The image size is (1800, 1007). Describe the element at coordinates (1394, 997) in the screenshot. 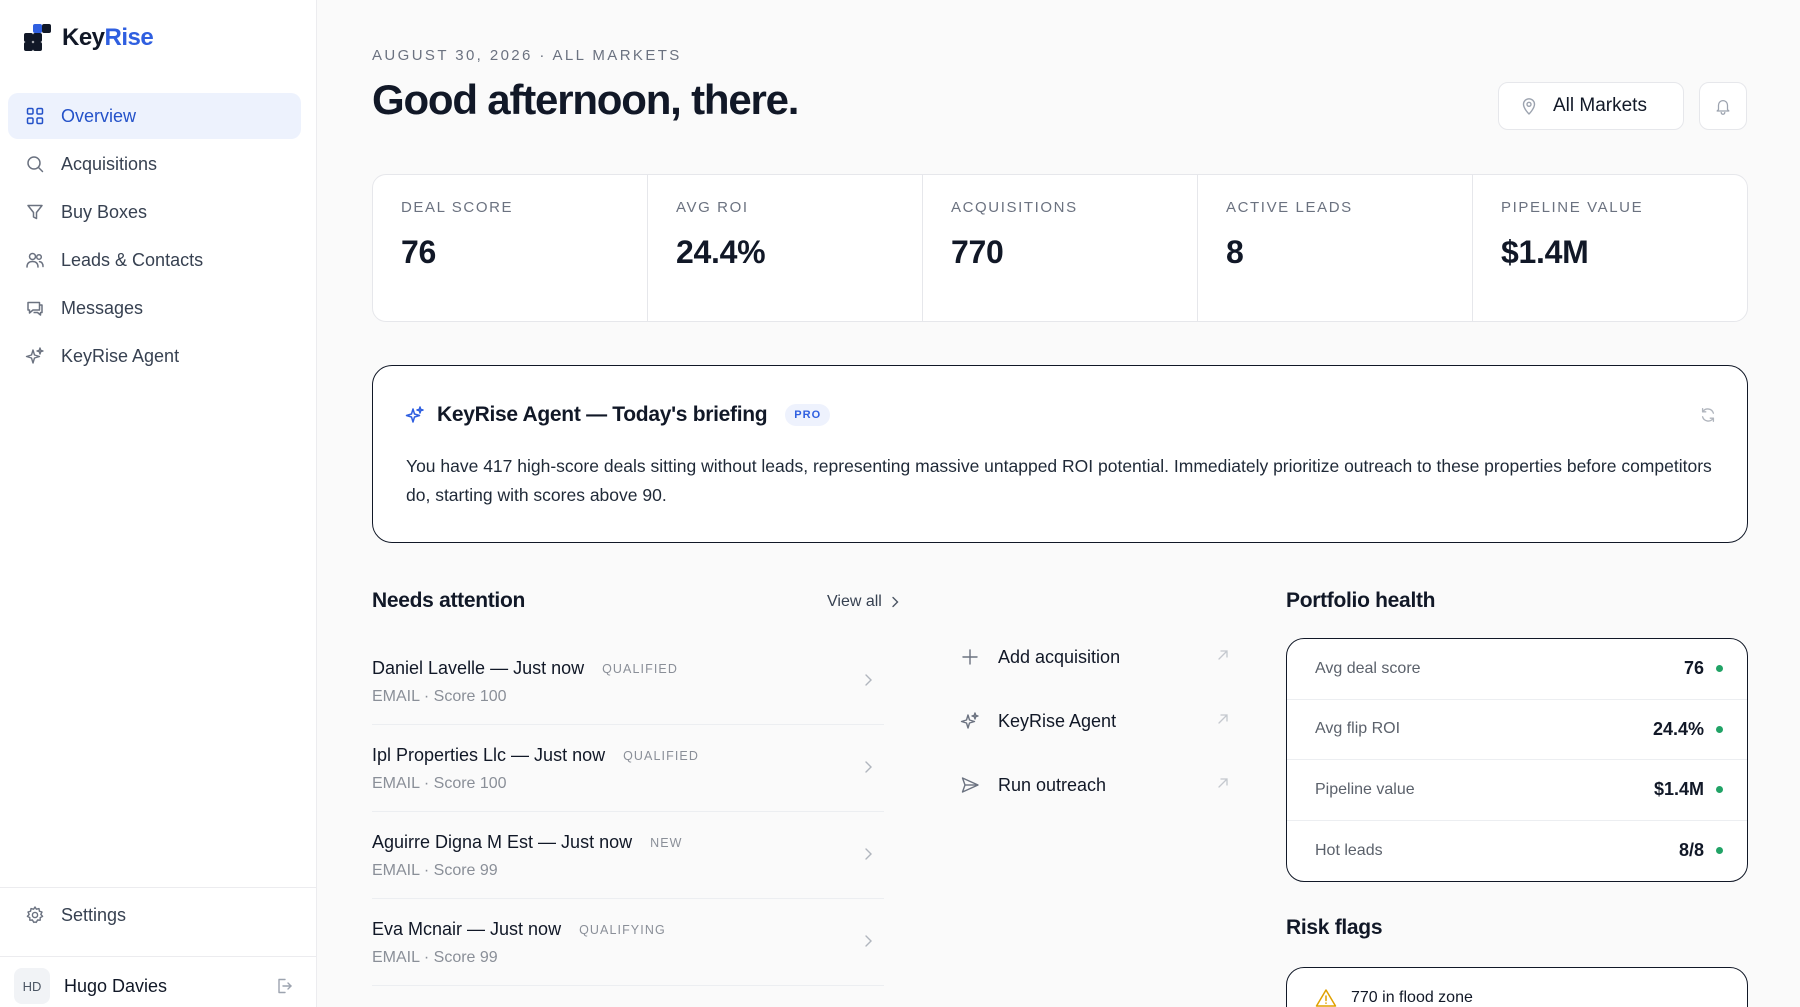

I see `risk-flag-item: 770 in flood zone` at that location.